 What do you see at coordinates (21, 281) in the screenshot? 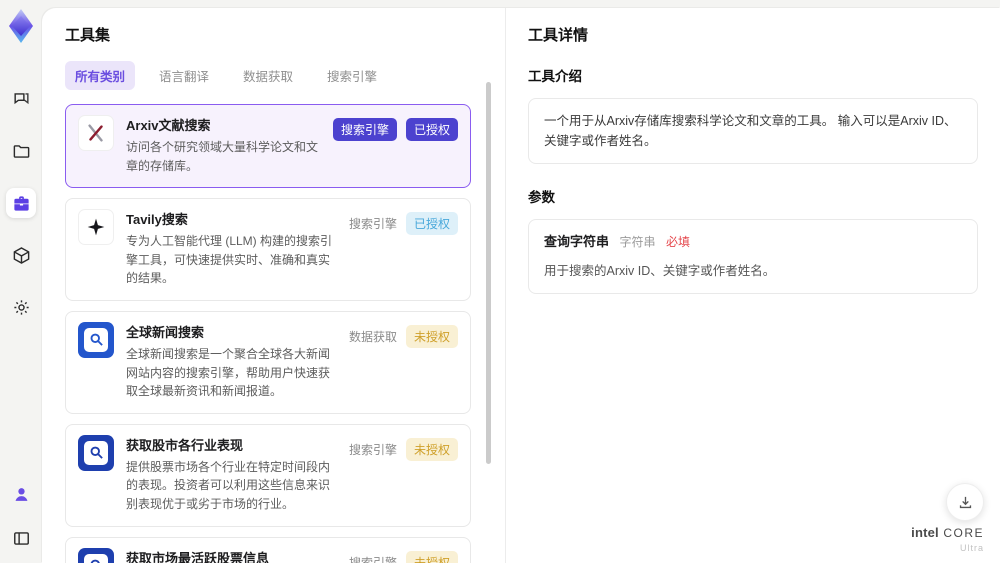
I see `nav-rail` at bounding box center [21, 281].